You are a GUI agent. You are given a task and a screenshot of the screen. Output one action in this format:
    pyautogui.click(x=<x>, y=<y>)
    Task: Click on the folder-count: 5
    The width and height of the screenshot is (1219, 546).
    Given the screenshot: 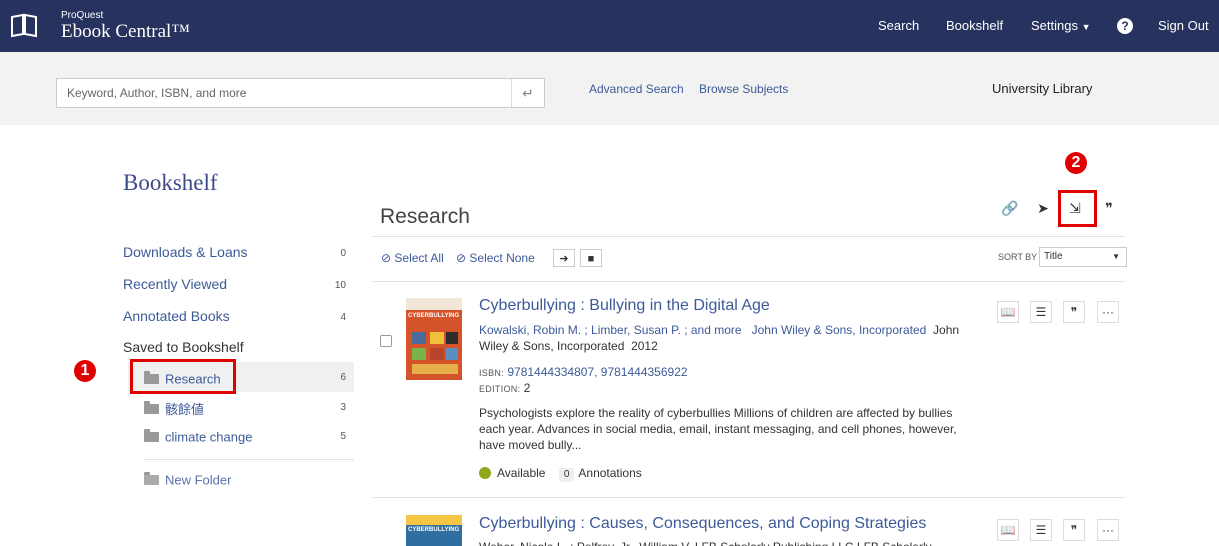 What is the action you would take?
    pyautogui.click(x=343, y=436)
    